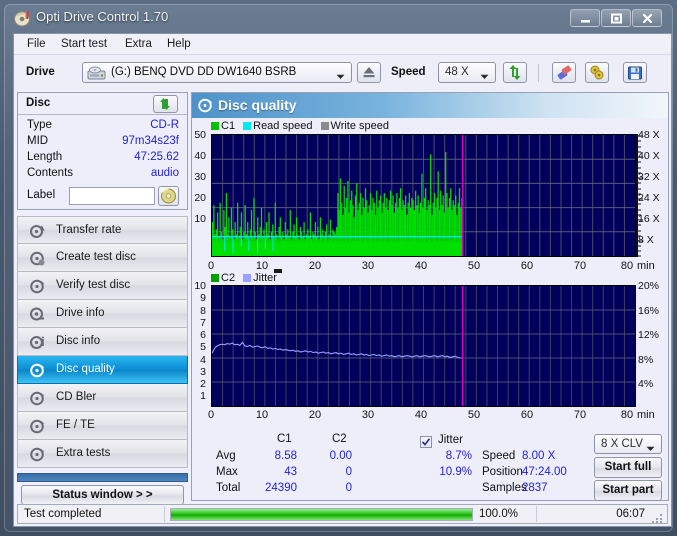  I want to click on sidebar-item-disc-quality: Disc quality, so click(102, 370).